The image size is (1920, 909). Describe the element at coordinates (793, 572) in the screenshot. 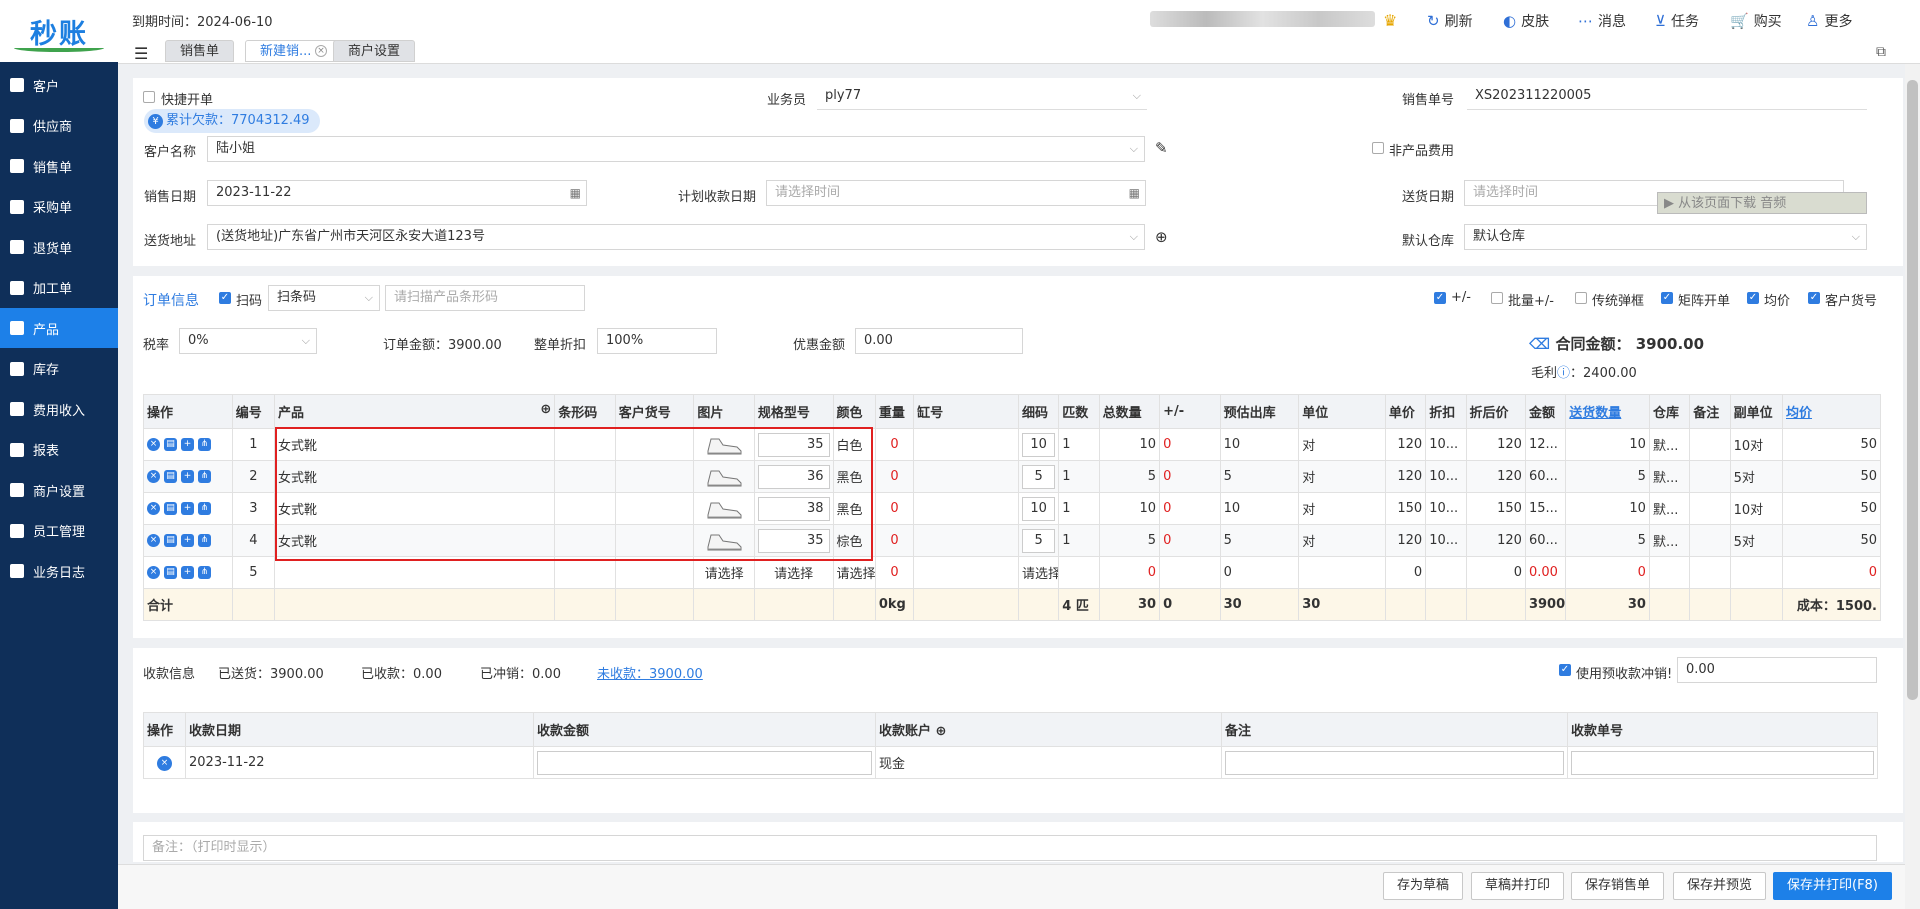

I see `size-select: 请选择` at that location.